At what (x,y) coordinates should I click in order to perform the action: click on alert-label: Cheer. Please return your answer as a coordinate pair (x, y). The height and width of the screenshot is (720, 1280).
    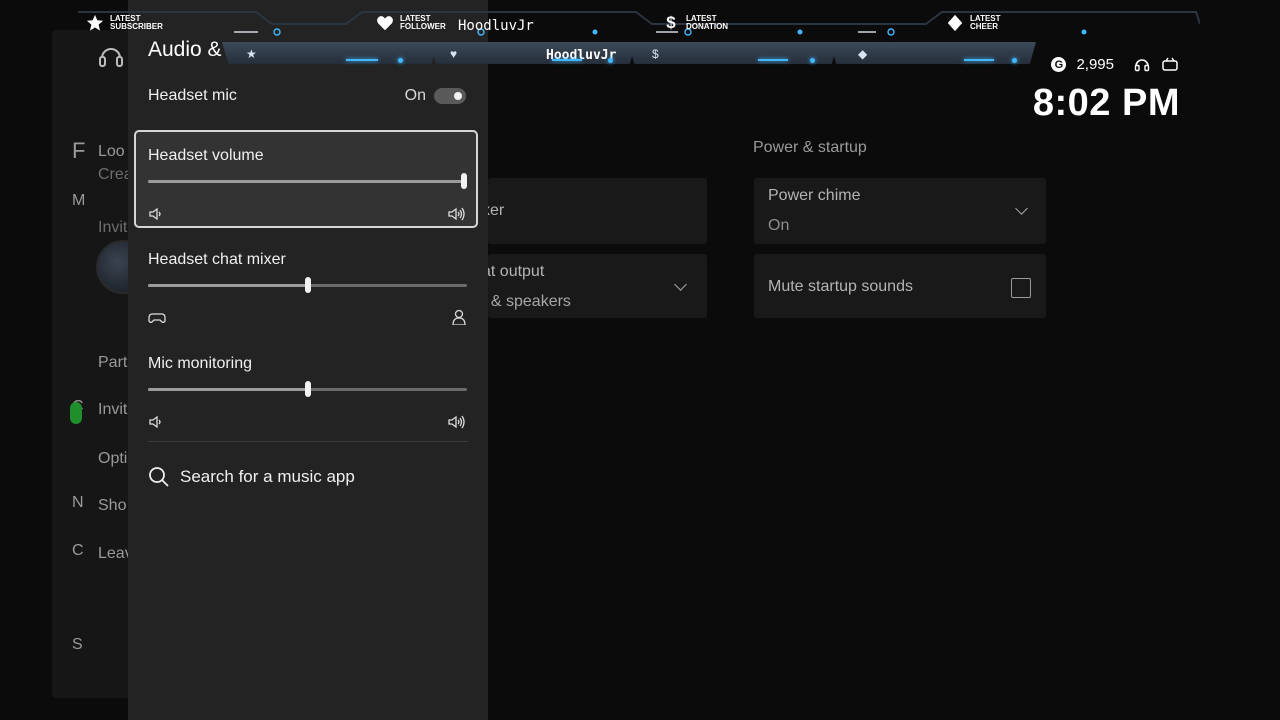
    Looking at the image, I should click on (984, 26).